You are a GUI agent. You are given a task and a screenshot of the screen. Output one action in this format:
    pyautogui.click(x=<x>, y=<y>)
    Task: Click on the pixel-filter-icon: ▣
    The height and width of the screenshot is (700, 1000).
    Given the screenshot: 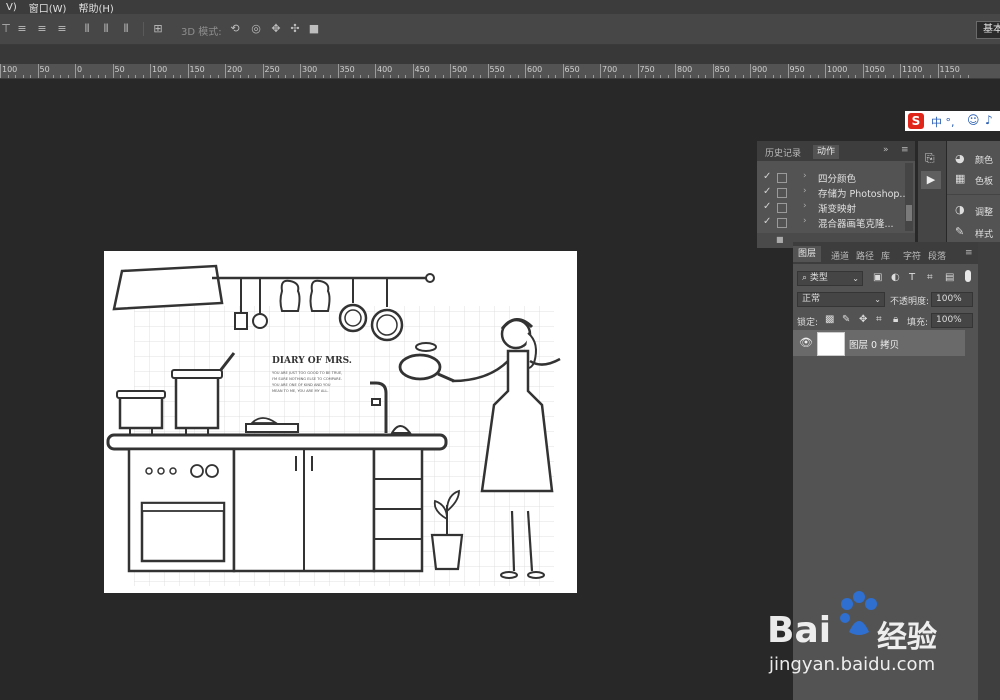 What is the action you would take?
    pyautogui.click(x=877, y=277)
    